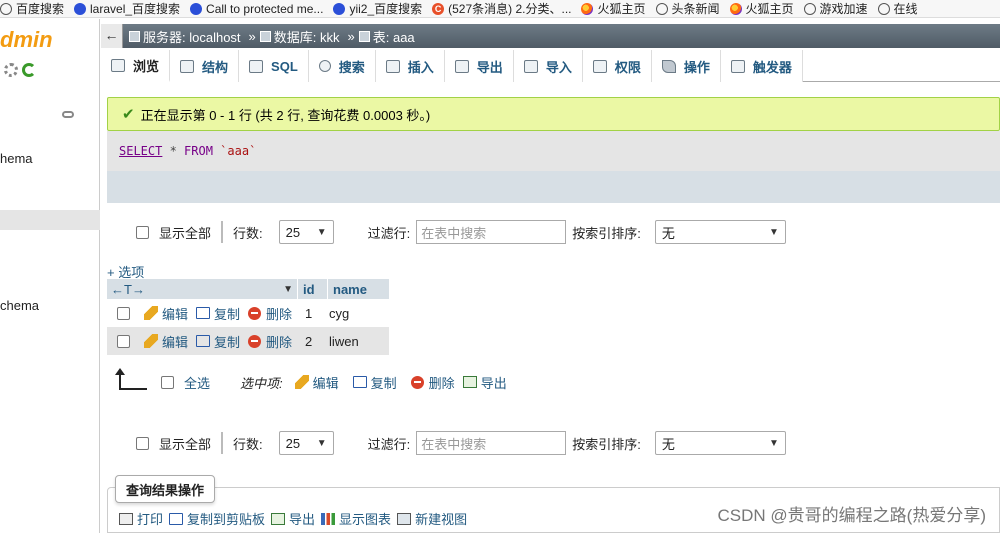  Describe the element at coordinates (126, 518) in the screenshot. I see `printer-icon` at that location.